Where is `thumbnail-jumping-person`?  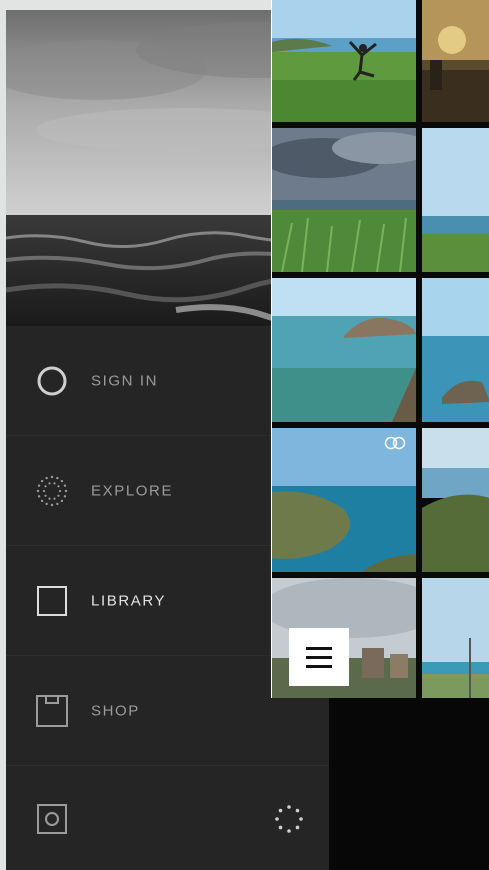 thumbnail-jumping-person is located at coordinates (344, 61).